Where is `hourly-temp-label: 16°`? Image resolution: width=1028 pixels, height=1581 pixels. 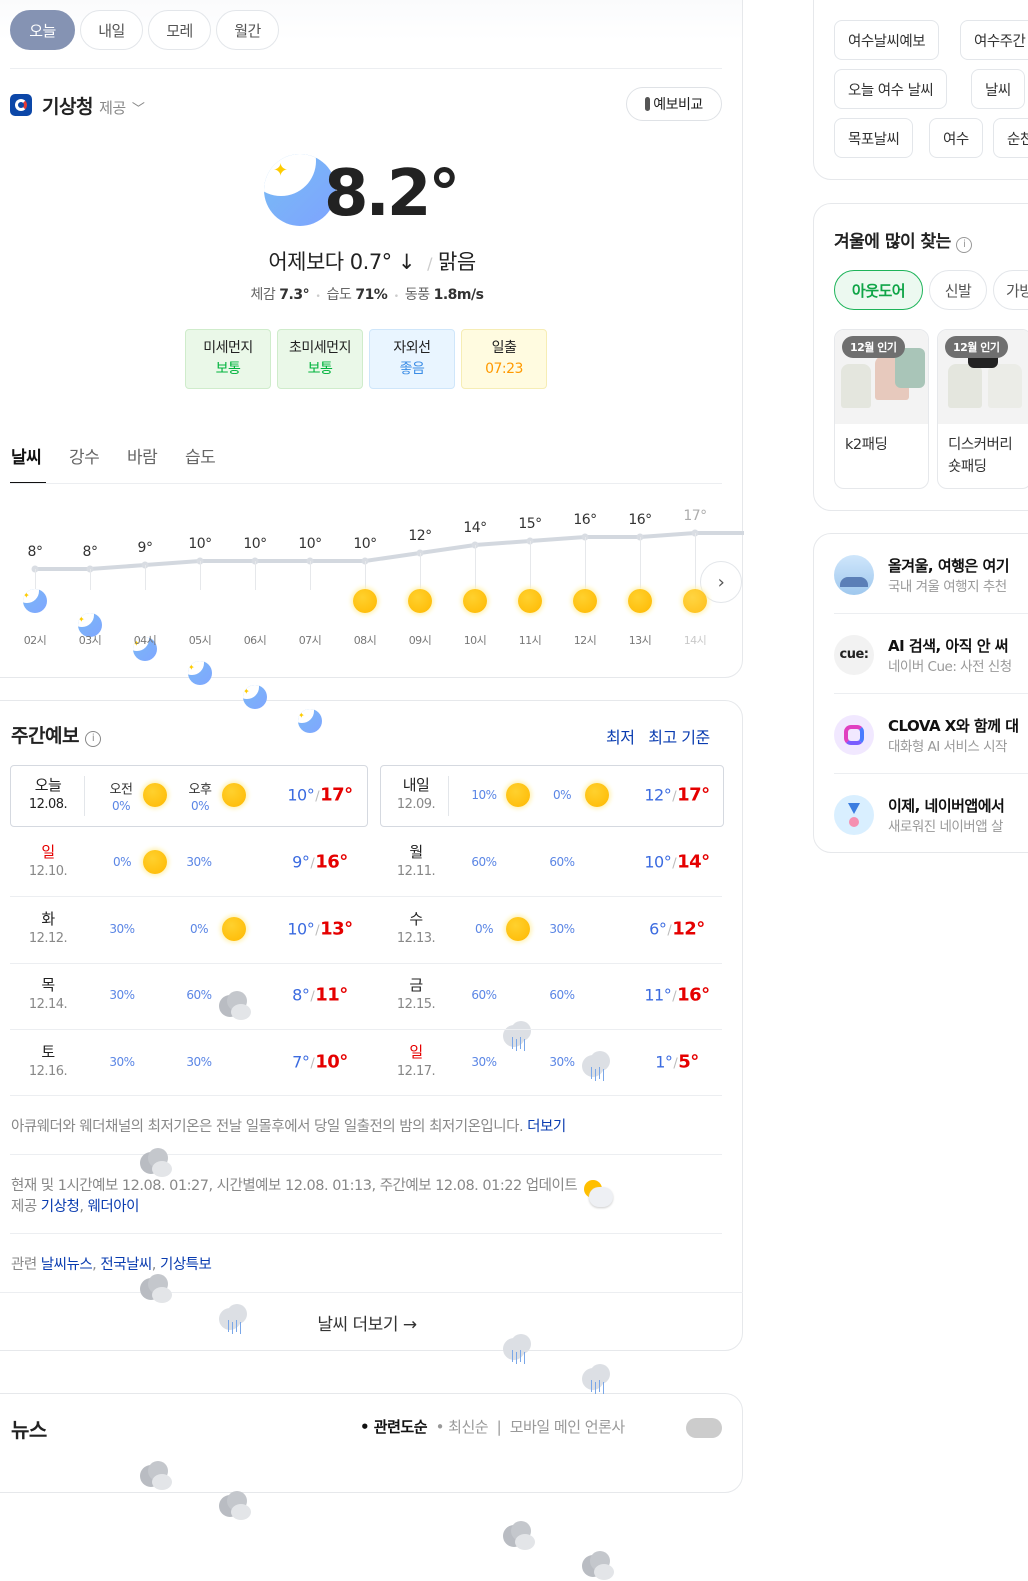 hourly-temp-label: 16° is located at coordinates (585, 520).